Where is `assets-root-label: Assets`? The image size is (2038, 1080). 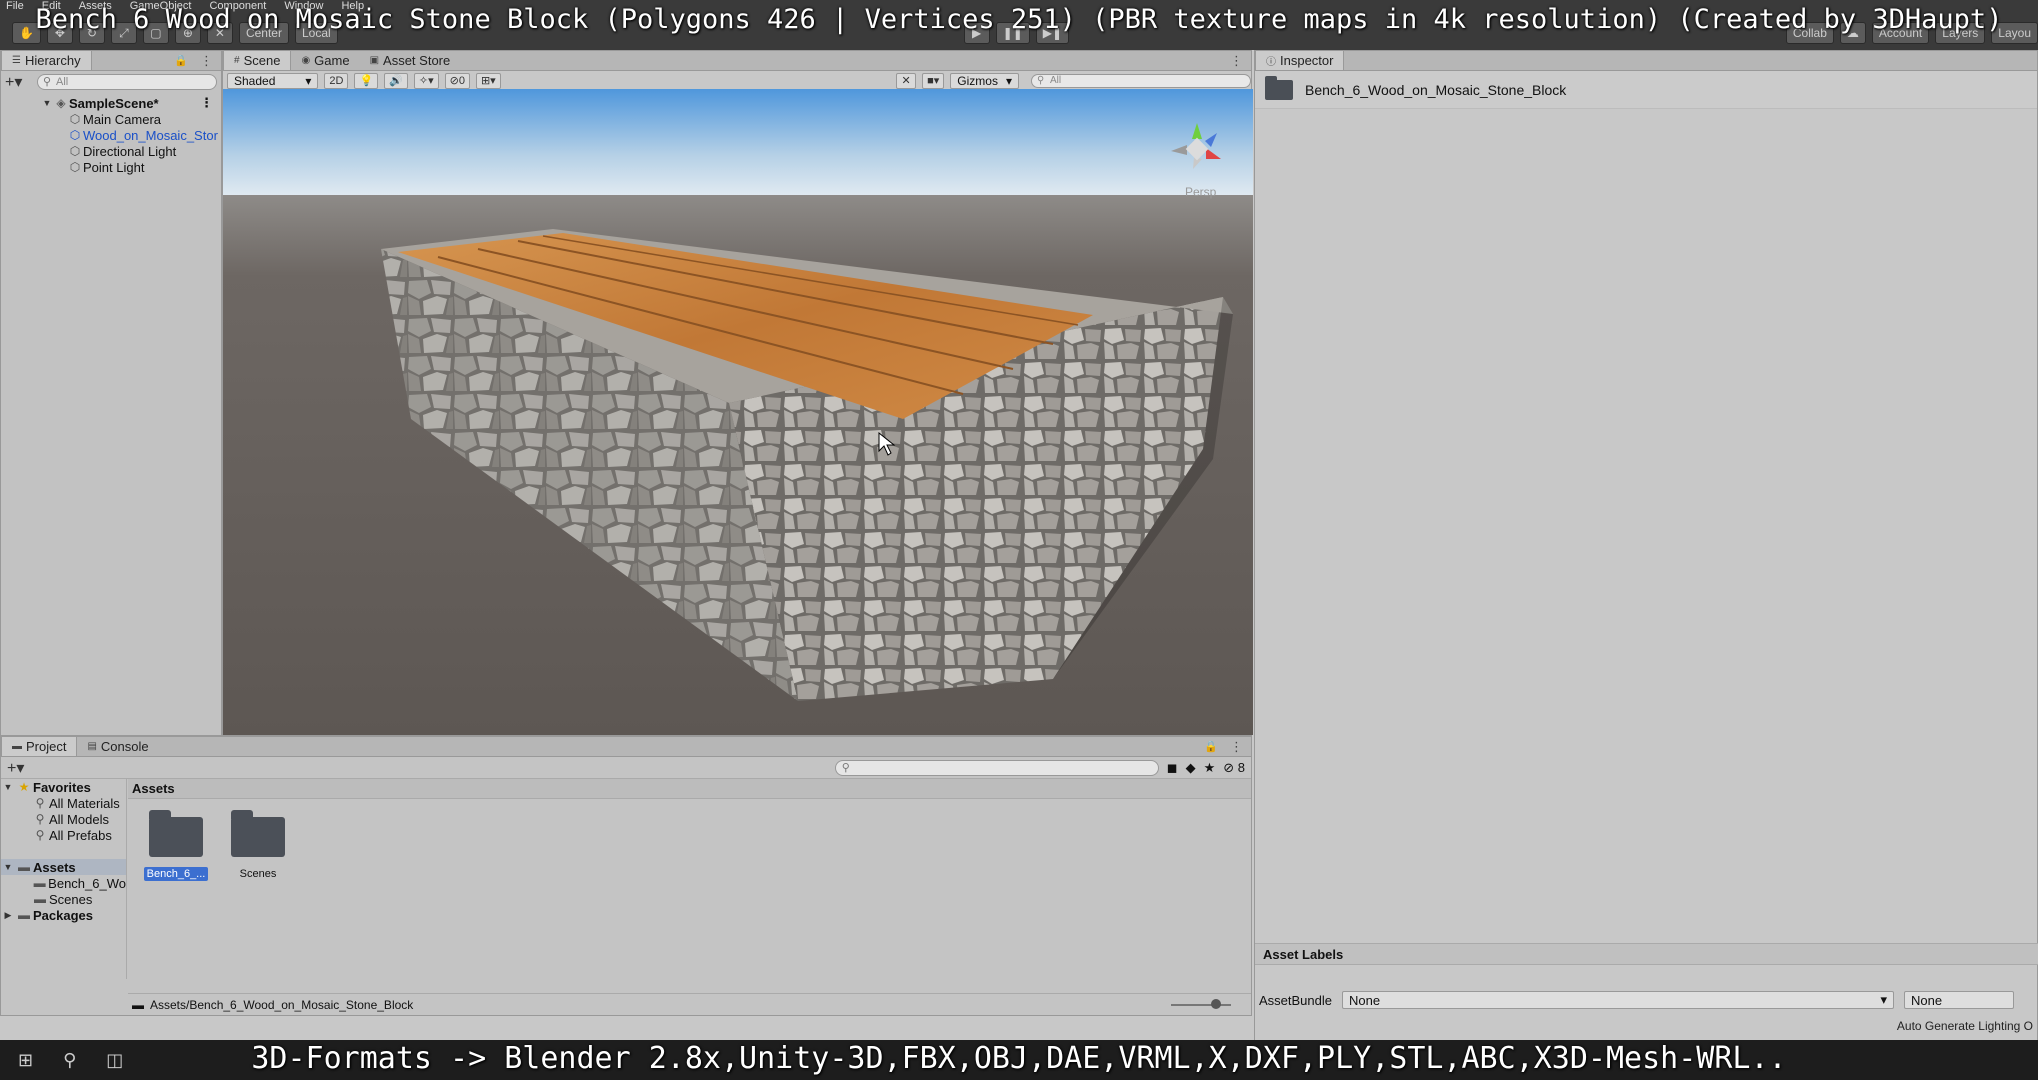
assets-root-label: Assets is located at coordinates (54, 867).